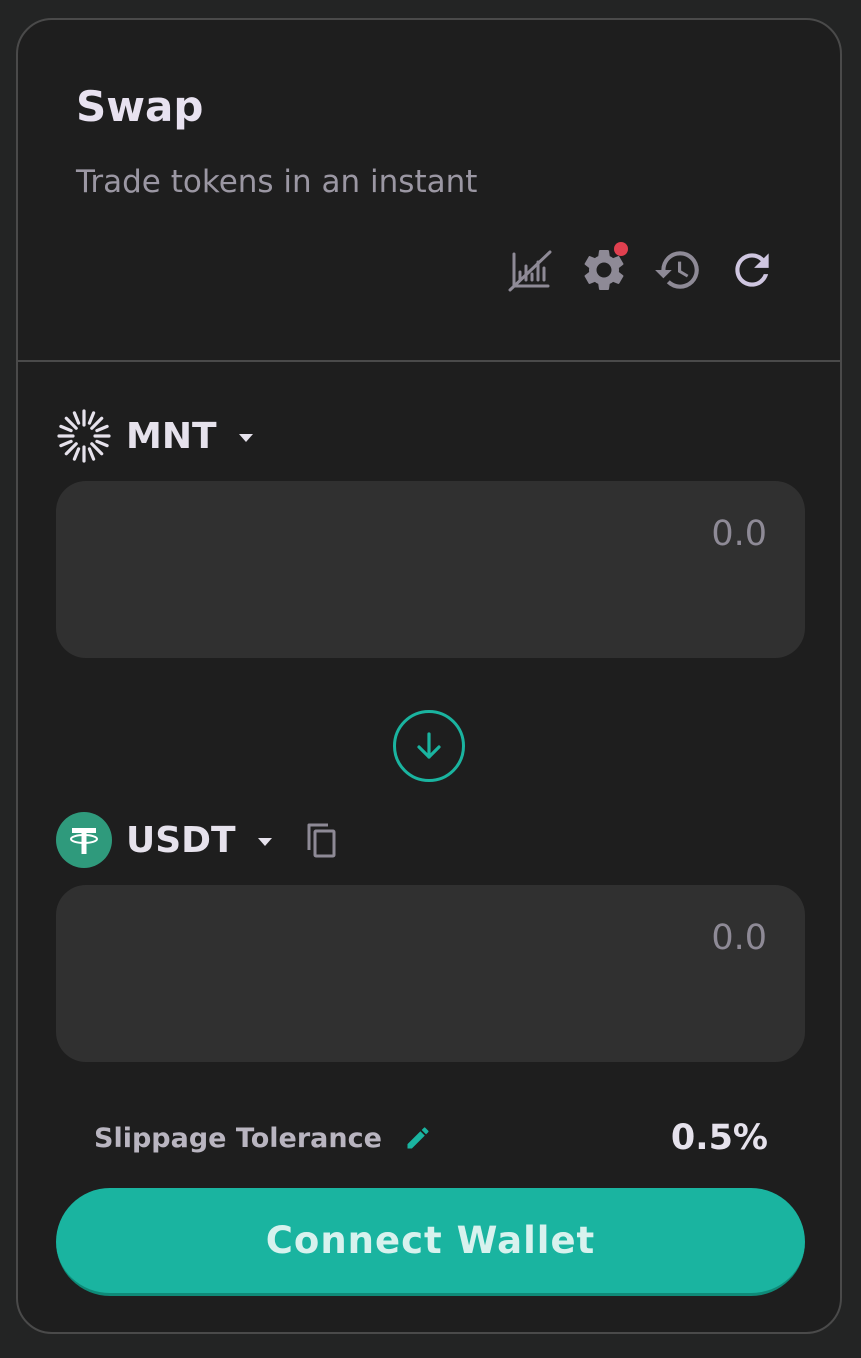 The height and width of the screenshot is (1358, 861). I want to click on edit-slippage-button, so click(418, 1138).